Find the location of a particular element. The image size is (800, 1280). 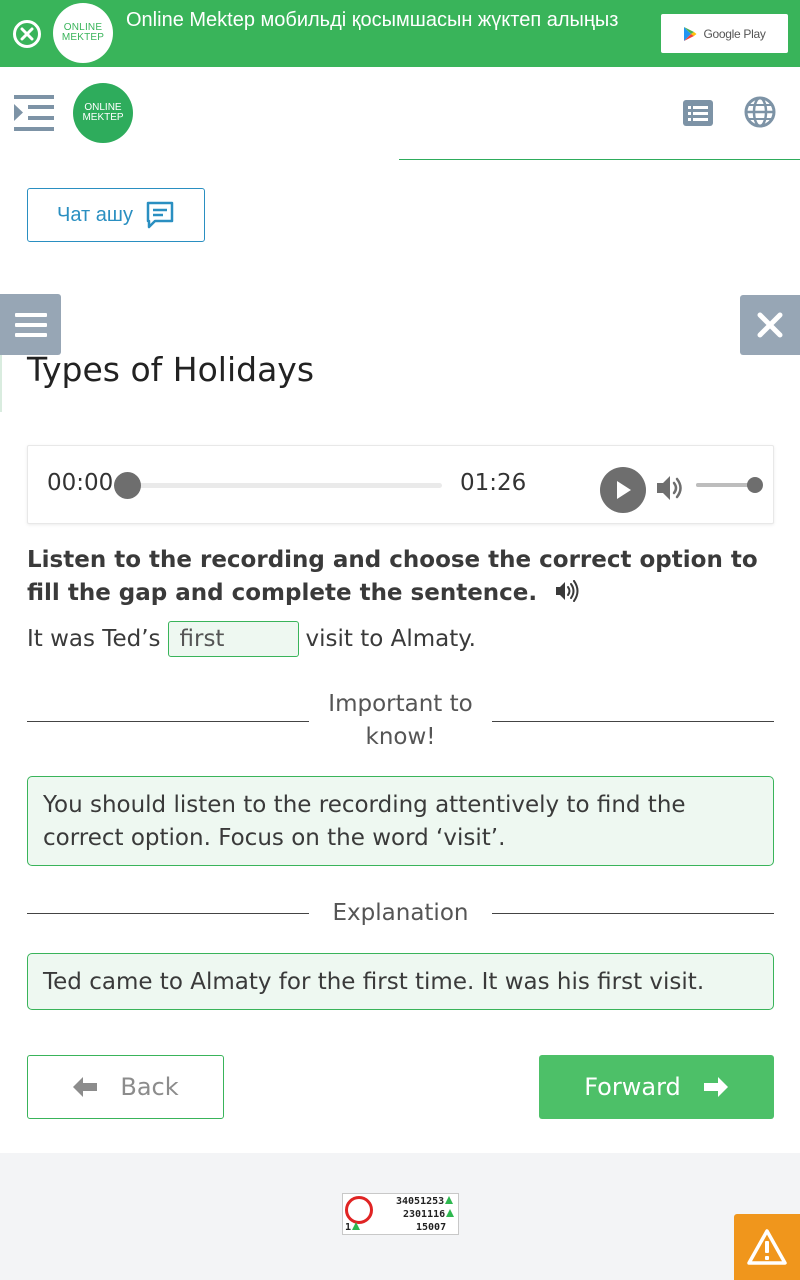

volume-thumb is located at coordinates (755, 485).